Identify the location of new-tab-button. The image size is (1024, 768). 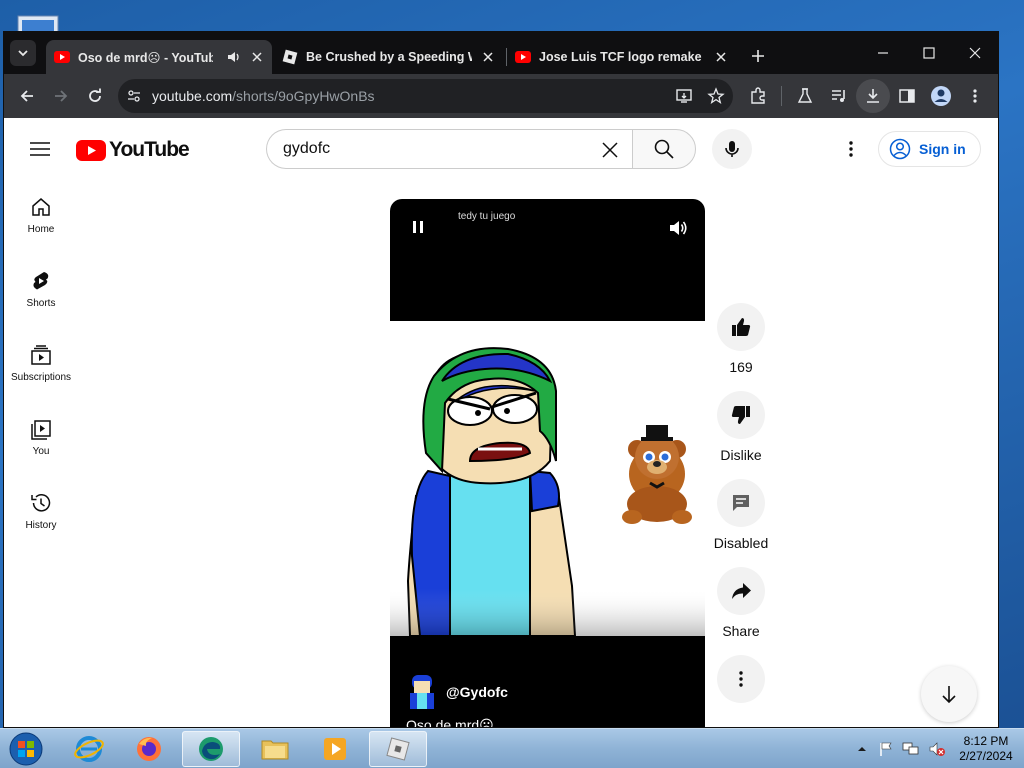
(758, 56).